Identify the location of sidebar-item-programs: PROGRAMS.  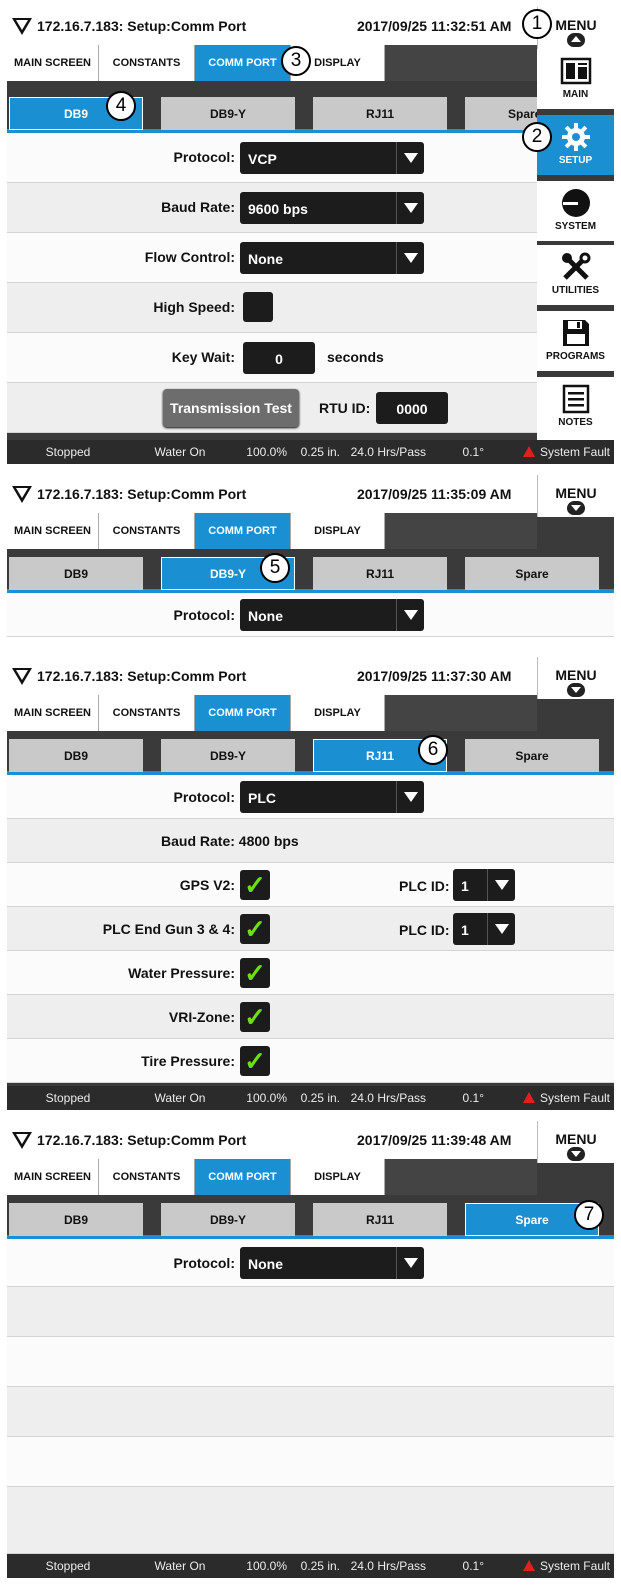
(575, 341).